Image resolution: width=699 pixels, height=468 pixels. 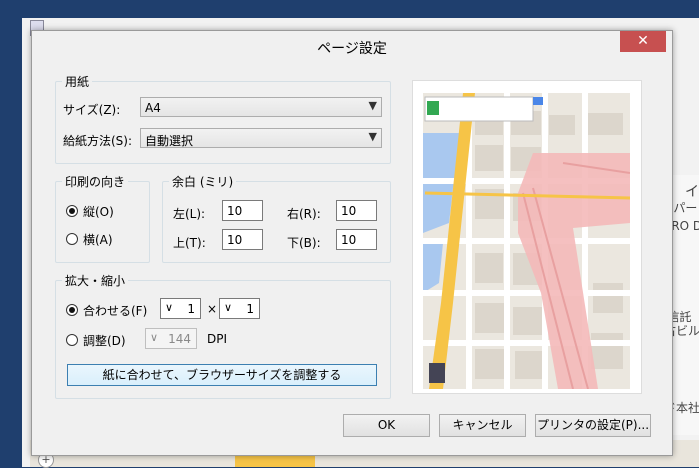 I want to click on source-select: 自動選択 ▼, so click(x=261, y=138).